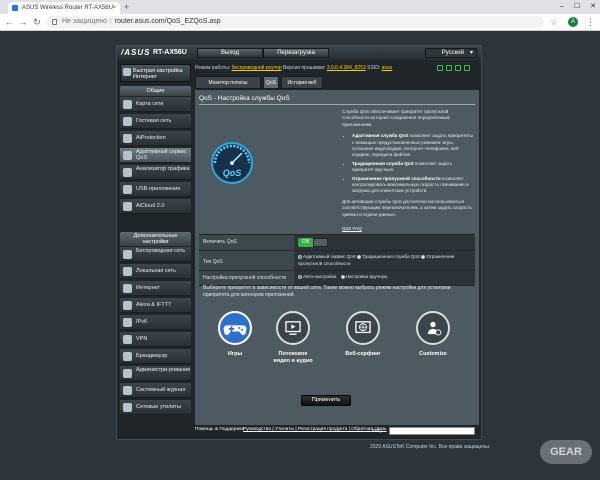 This screenshot has height=480, width=600. What do you see at coordinates (320, 242) in the screenshot?
I see `toggle-knob` at bounding box center [320, 242].